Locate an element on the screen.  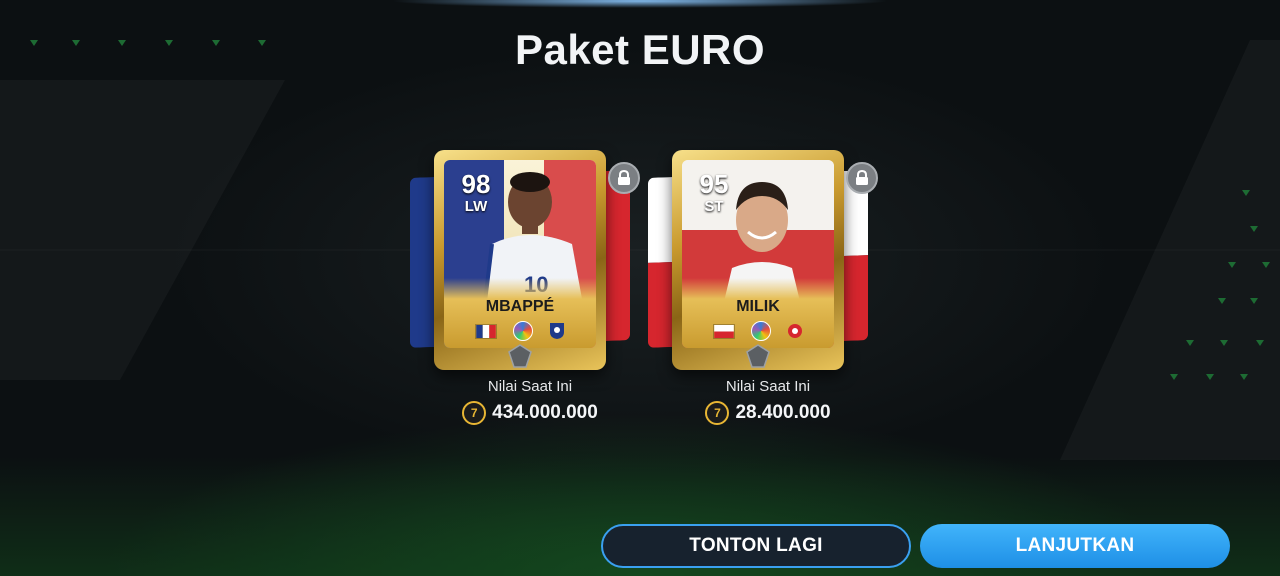
player-card-milik: 95 ST MILIK is located at coordinates (768, 260).